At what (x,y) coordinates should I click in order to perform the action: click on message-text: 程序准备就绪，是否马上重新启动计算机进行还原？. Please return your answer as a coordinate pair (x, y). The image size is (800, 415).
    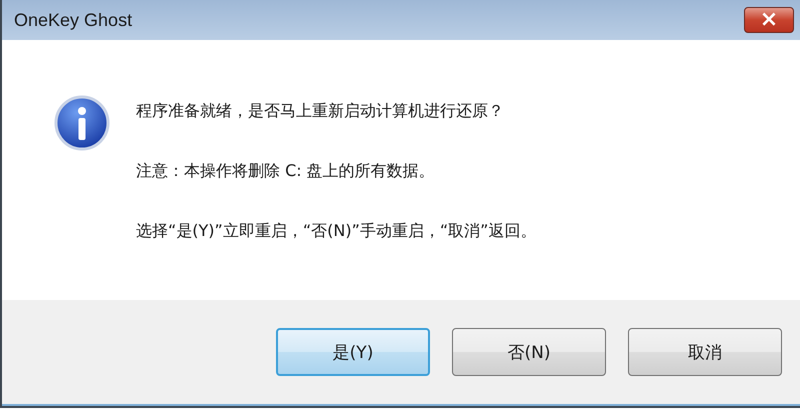
    Looking at the image, I should click on (320, 111).